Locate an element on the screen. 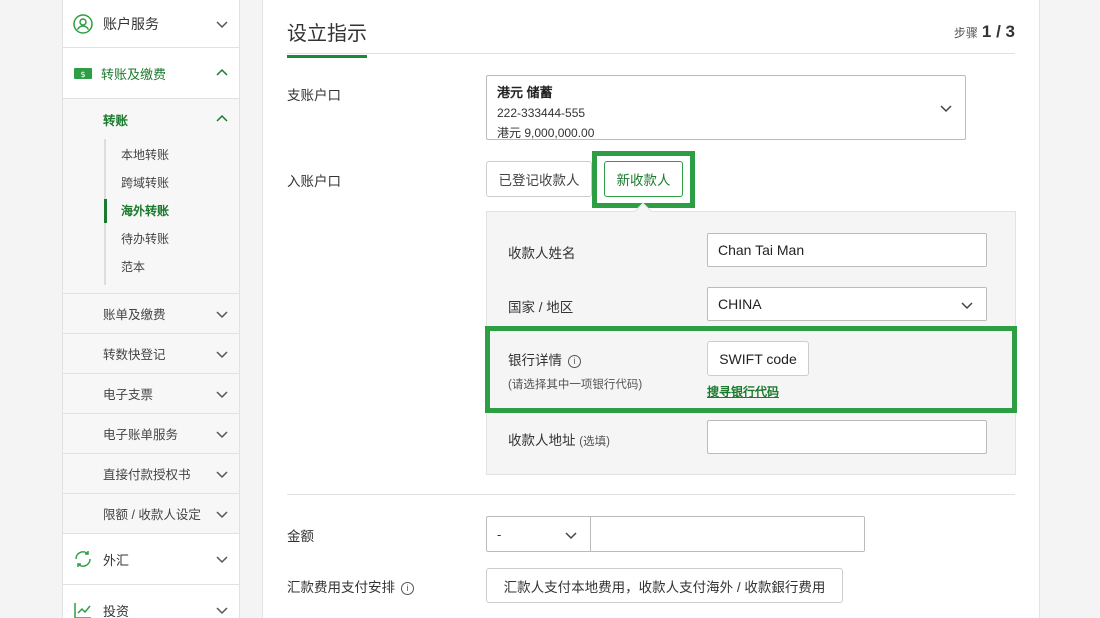 The image size is (1100, 618). sidebar-item-direct-debit: 直接付款授权书 is located at coordinates (151, 473).